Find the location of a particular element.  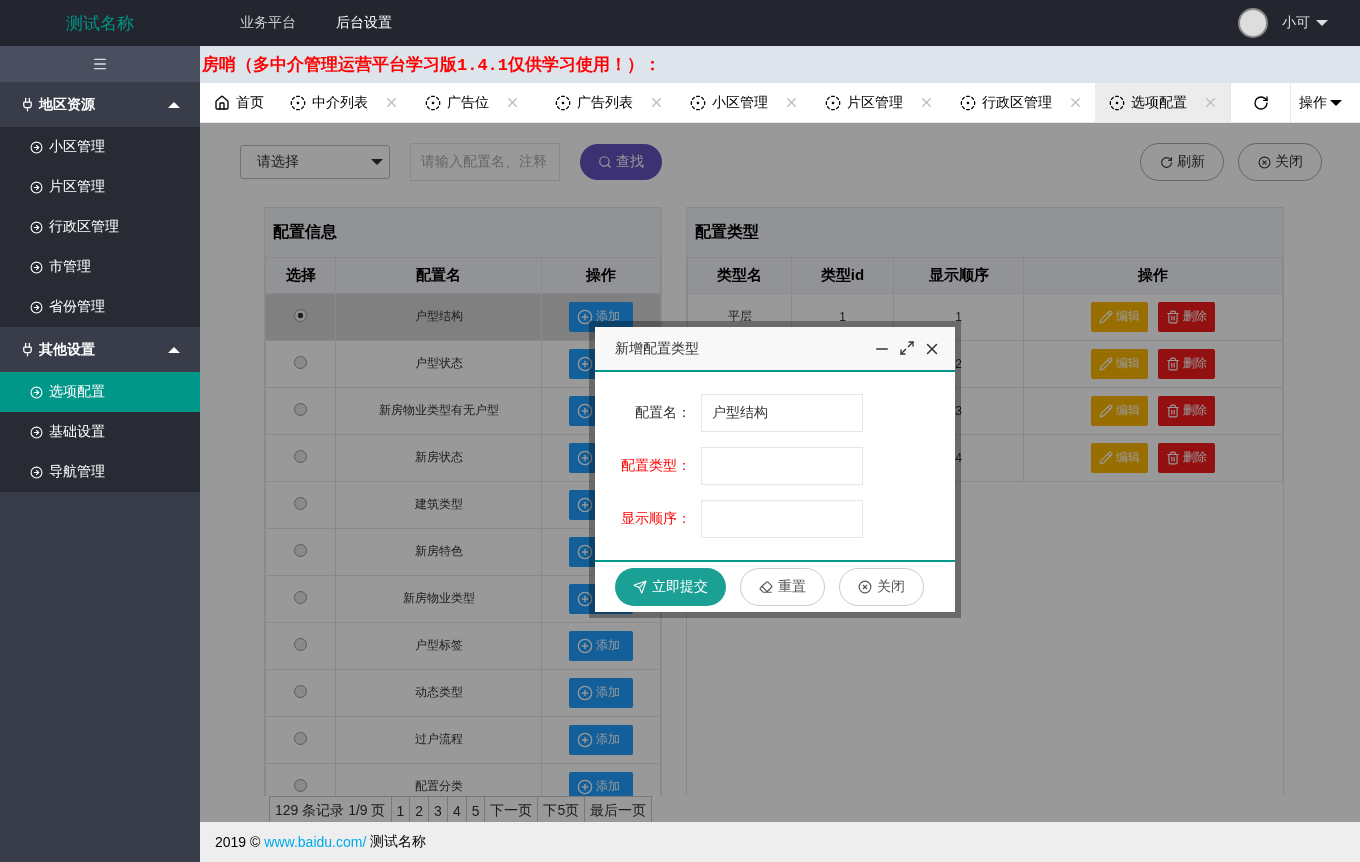

table-cell: 新房物业类型有无户型 is located at coordinates (438, 410).